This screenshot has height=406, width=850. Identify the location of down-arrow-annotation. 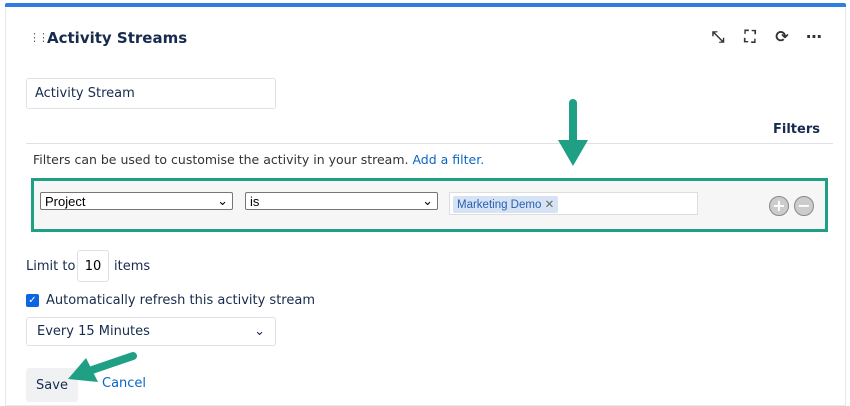
(573, 132).